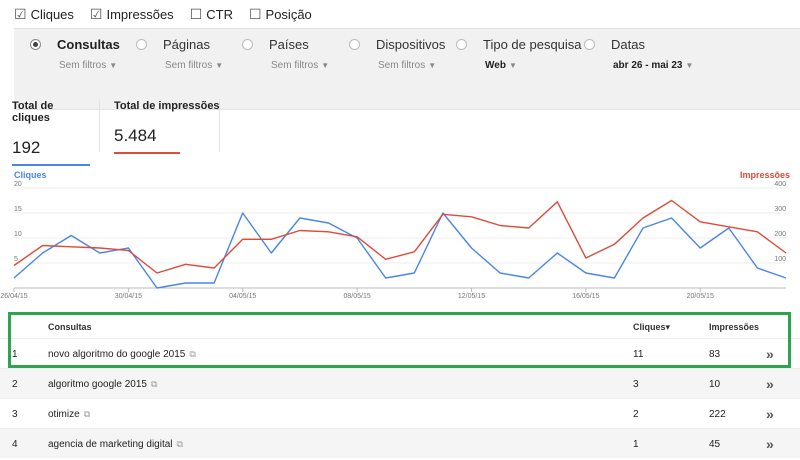  What do you see at coordinates (780, 184) in the screenshot?
I see `y-tick-label-right: 400` at bounding box center [780, 184].